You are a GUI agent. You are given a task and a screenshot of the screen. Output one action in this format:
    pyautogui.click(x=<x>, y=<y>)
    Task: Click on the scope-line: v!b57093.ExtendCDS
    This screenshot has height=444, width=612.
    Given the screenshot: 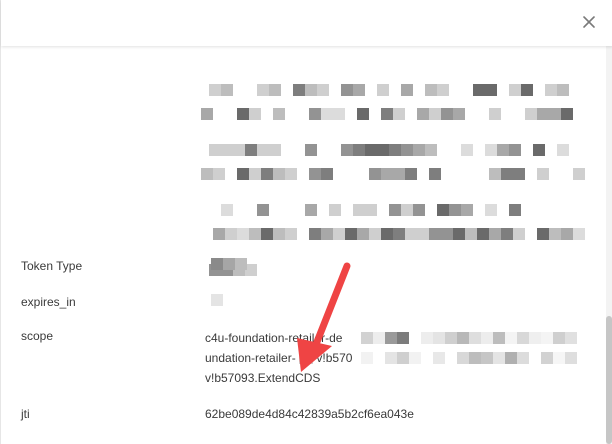 What is the action you would take?
    pyautogui.click(x=405, y=378)
    